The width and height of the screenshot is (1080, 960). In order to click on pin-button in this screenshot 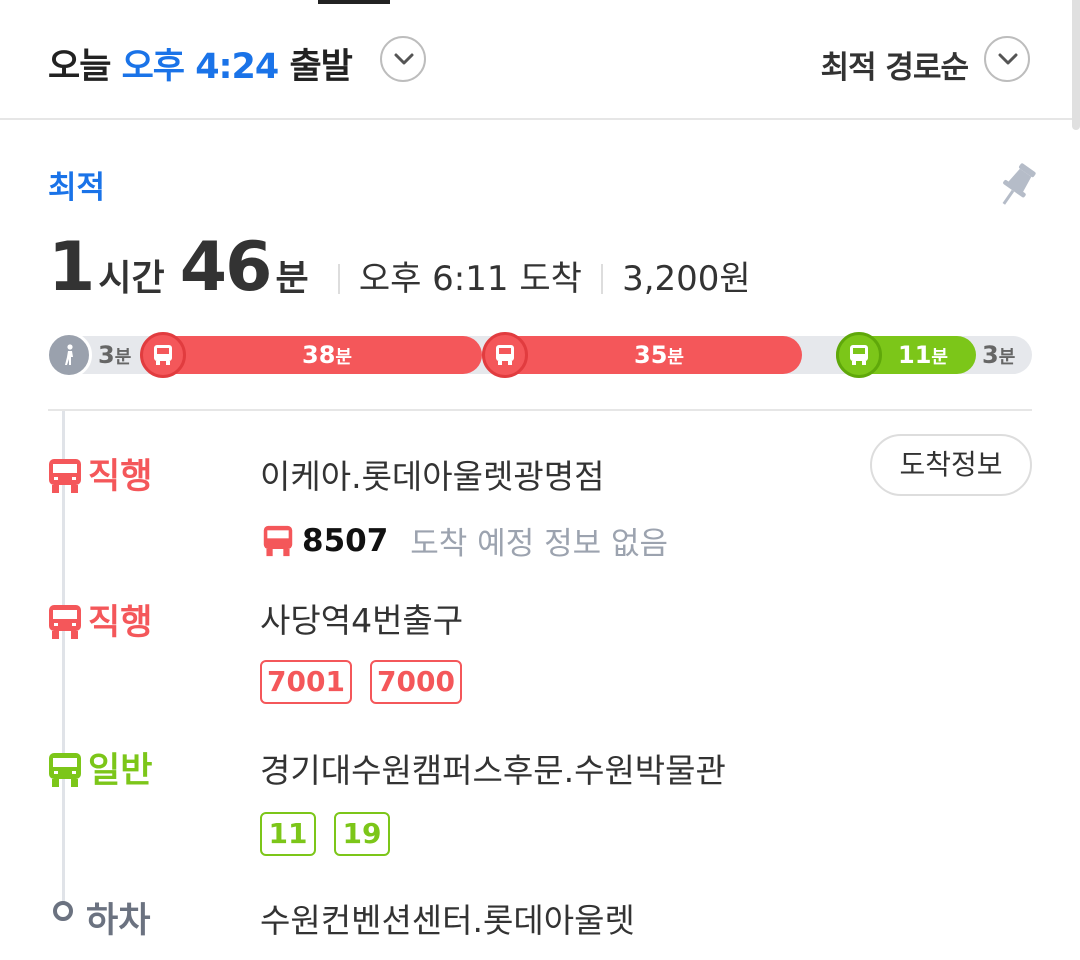, I will do `click(1017, 187)`.